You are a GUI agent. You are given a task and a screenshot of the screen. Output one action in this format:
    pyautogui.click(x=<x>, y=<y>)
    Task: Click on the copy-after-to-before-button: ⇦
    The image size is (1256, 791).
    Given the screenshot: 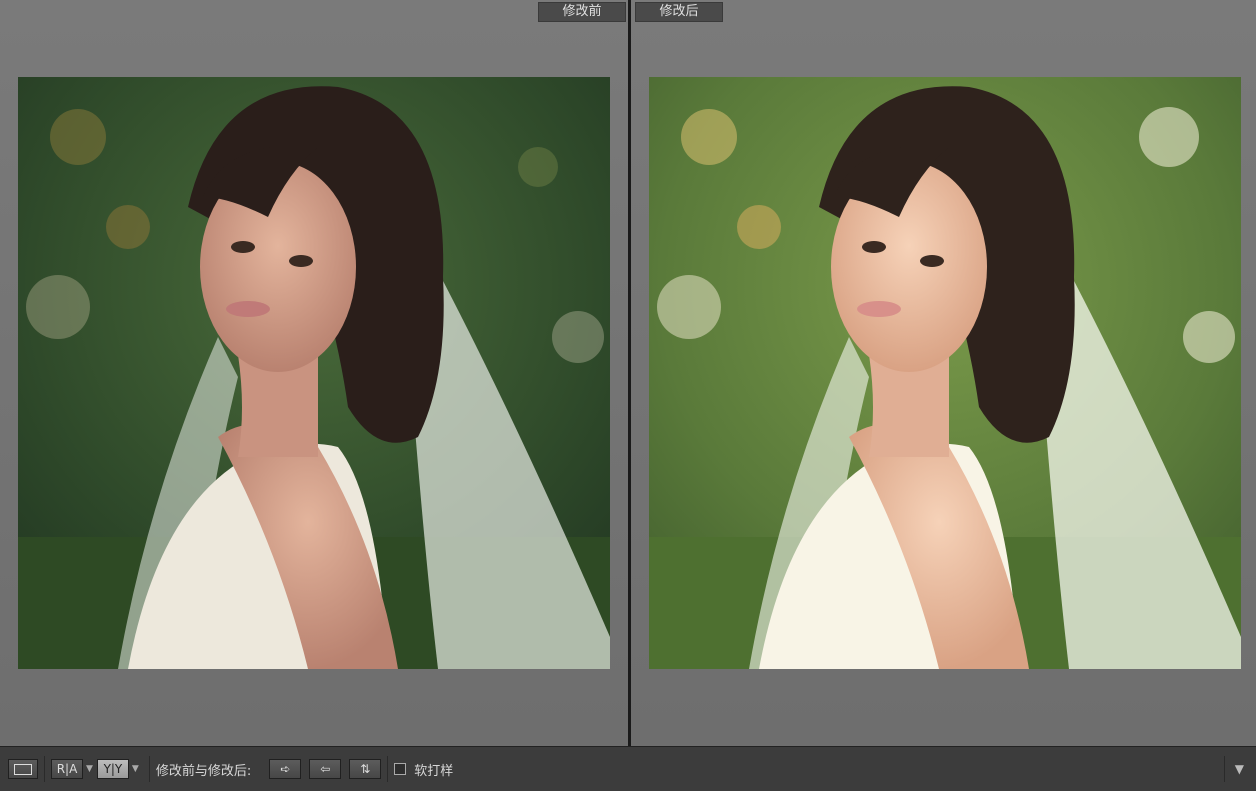 What is the action you would take?
    pyautogui.click(x=325, y=769)
    